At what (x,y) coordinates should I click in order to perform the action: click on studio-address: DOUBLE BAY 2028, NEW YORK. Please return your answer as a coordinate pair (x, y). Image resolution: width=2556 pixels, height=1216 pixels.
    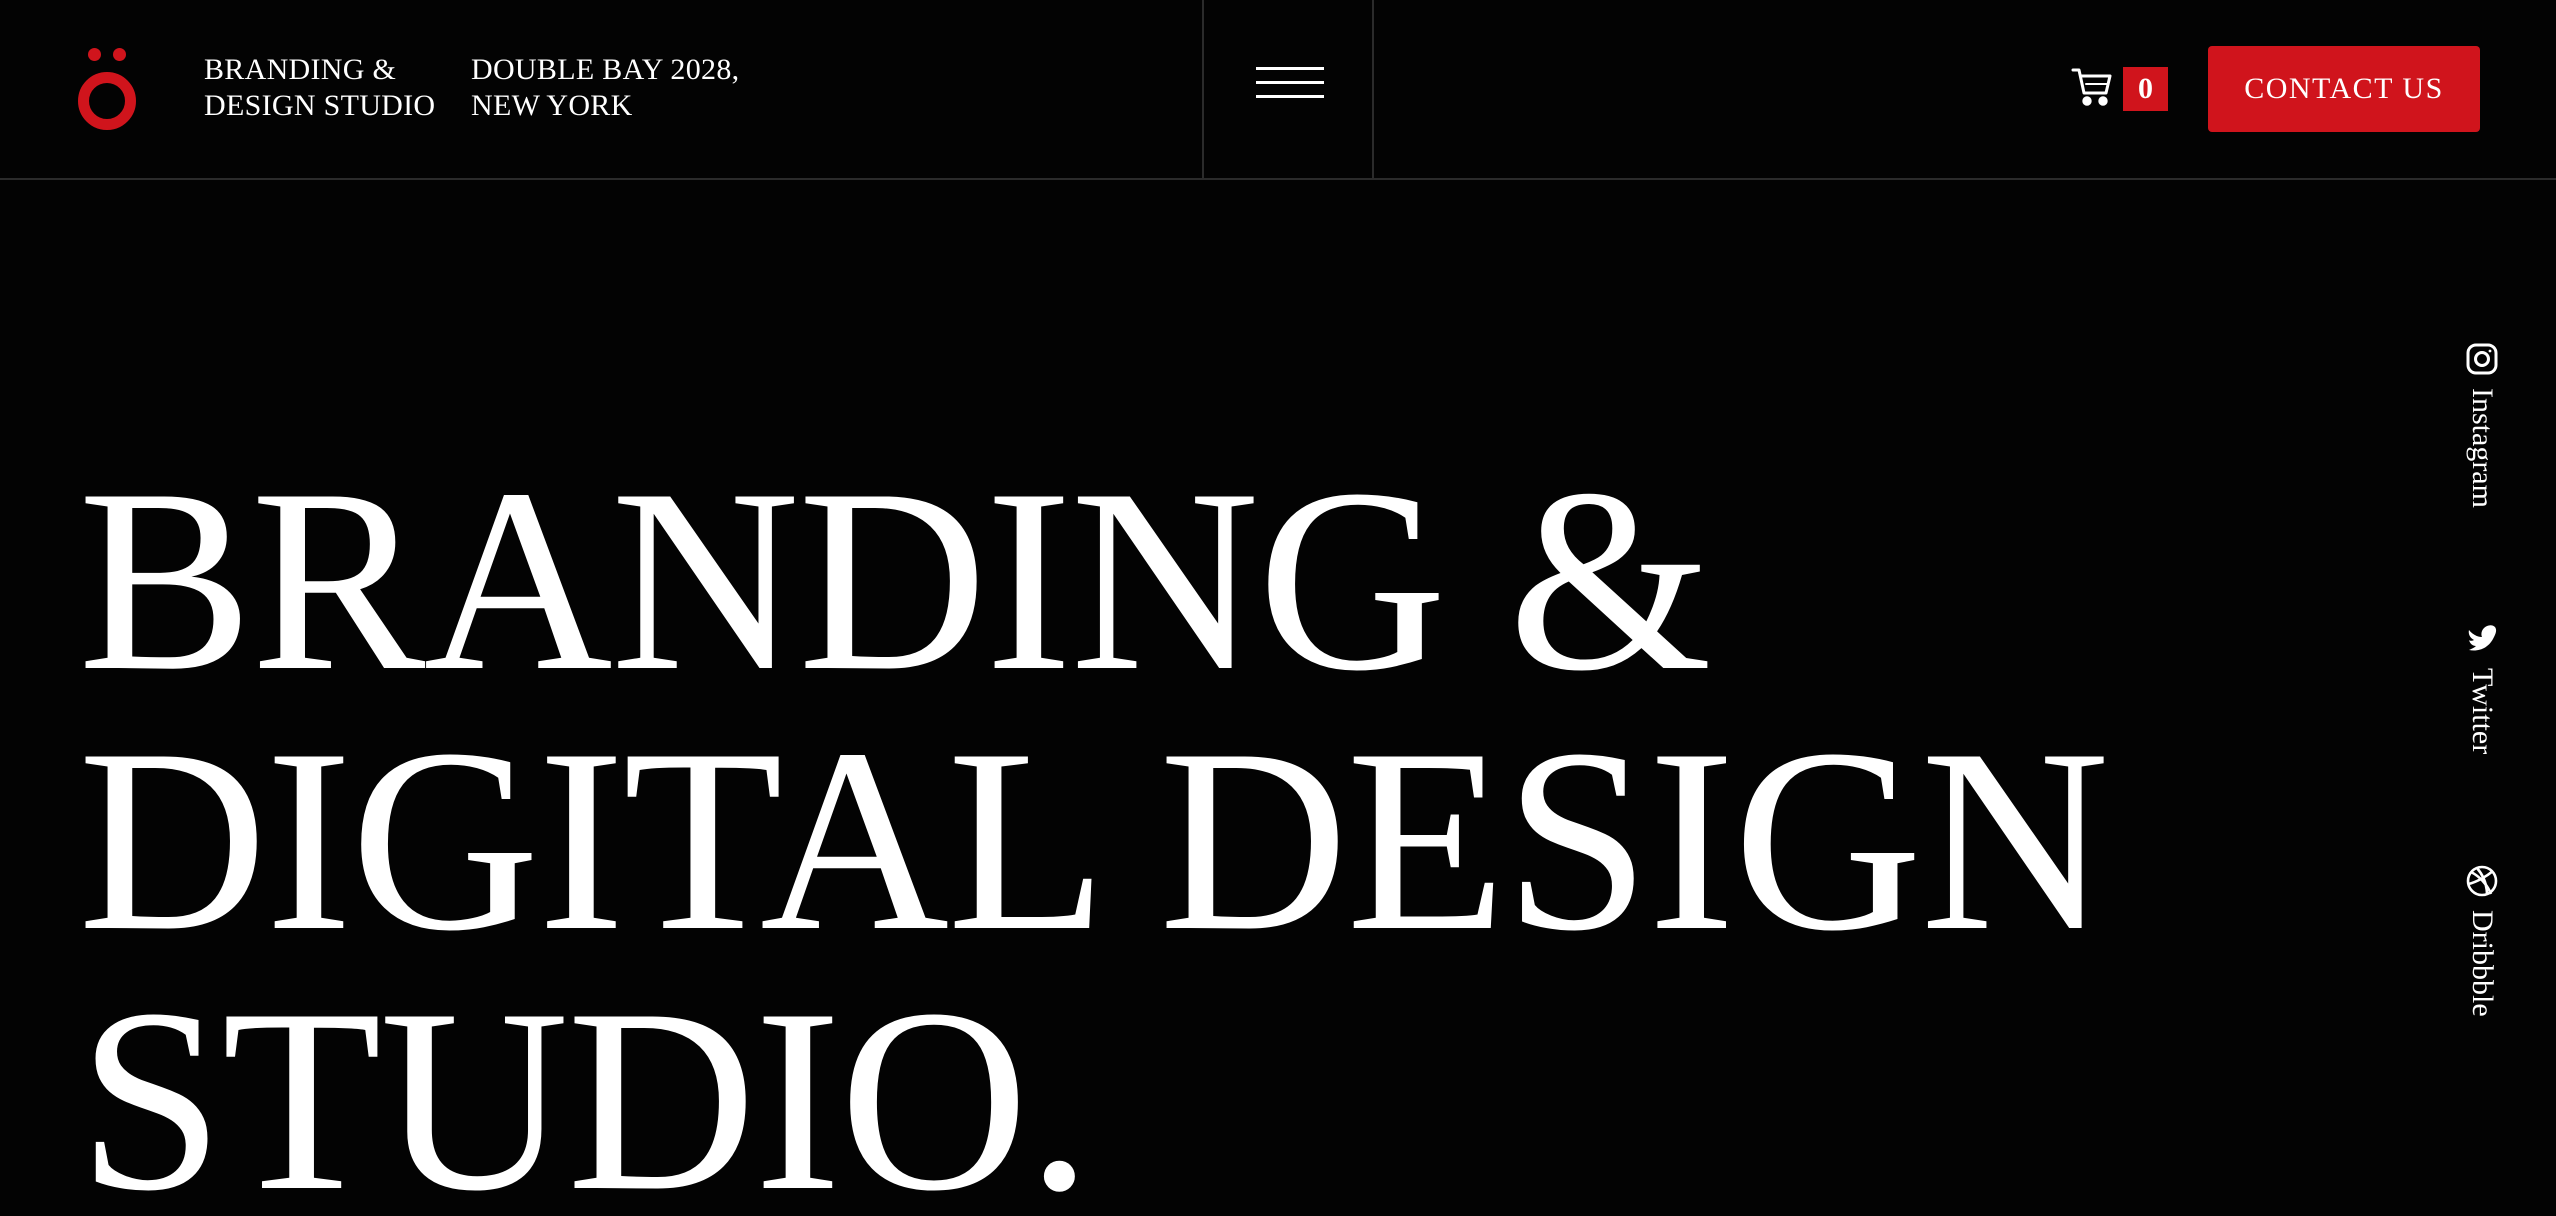
    Looking at the image, I should click on (605, 88).